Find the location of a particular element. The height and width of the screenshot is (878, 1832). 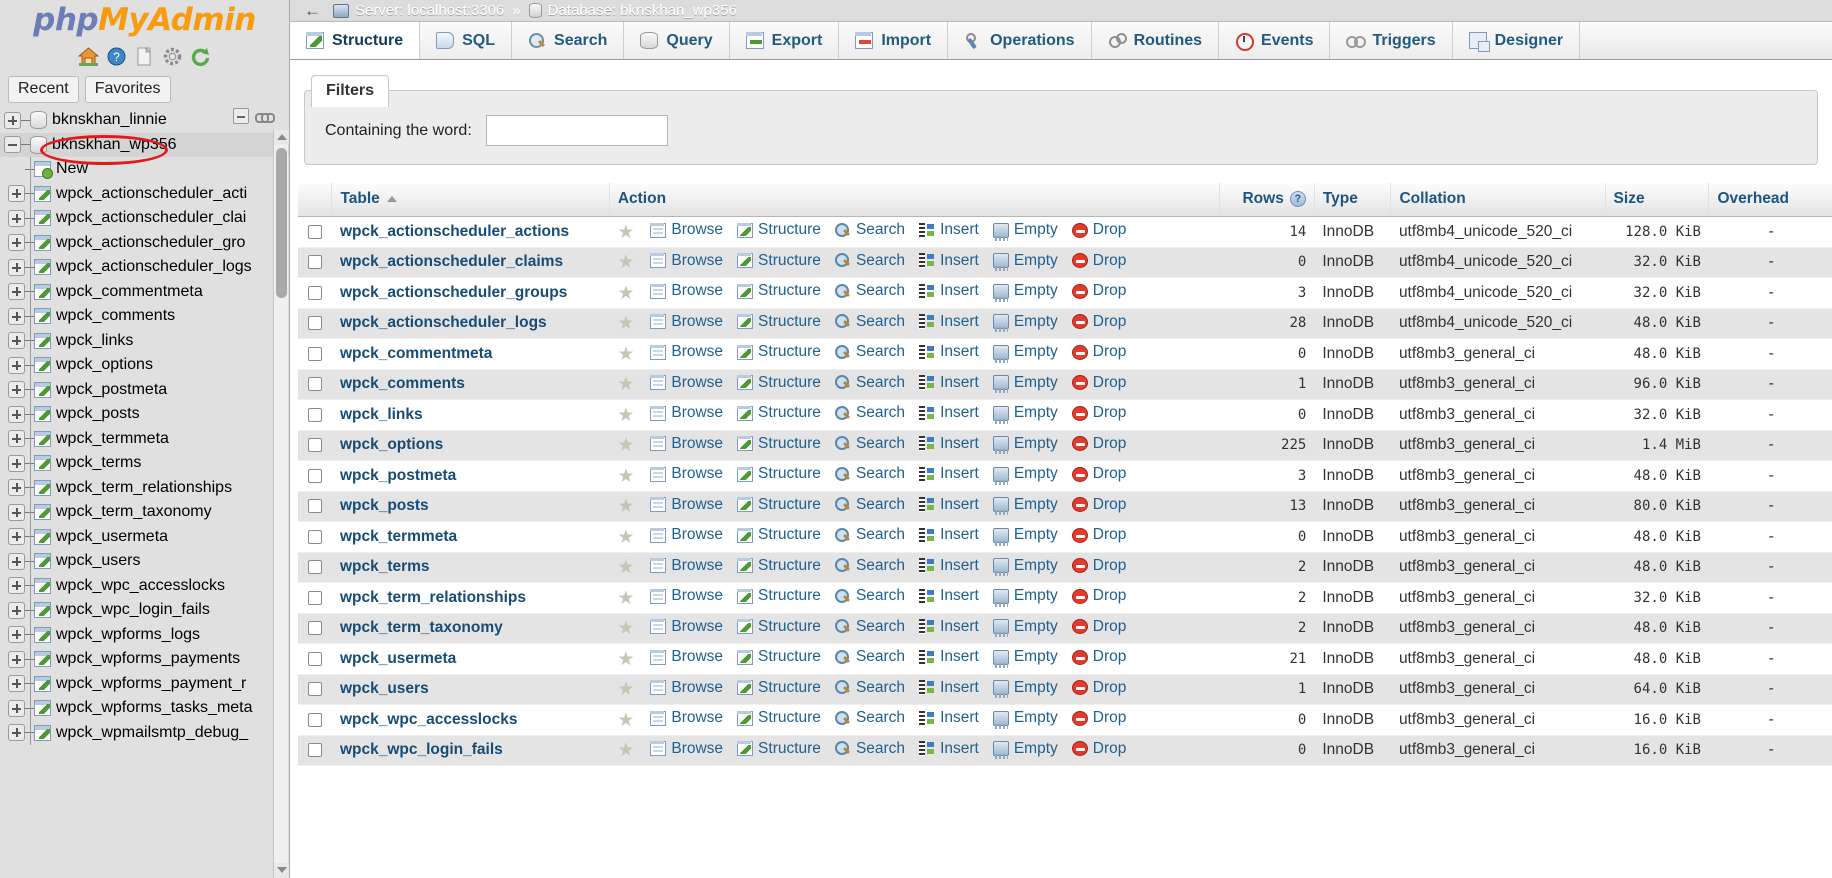

tree-item-New: New is located at coordinates (144, 169).